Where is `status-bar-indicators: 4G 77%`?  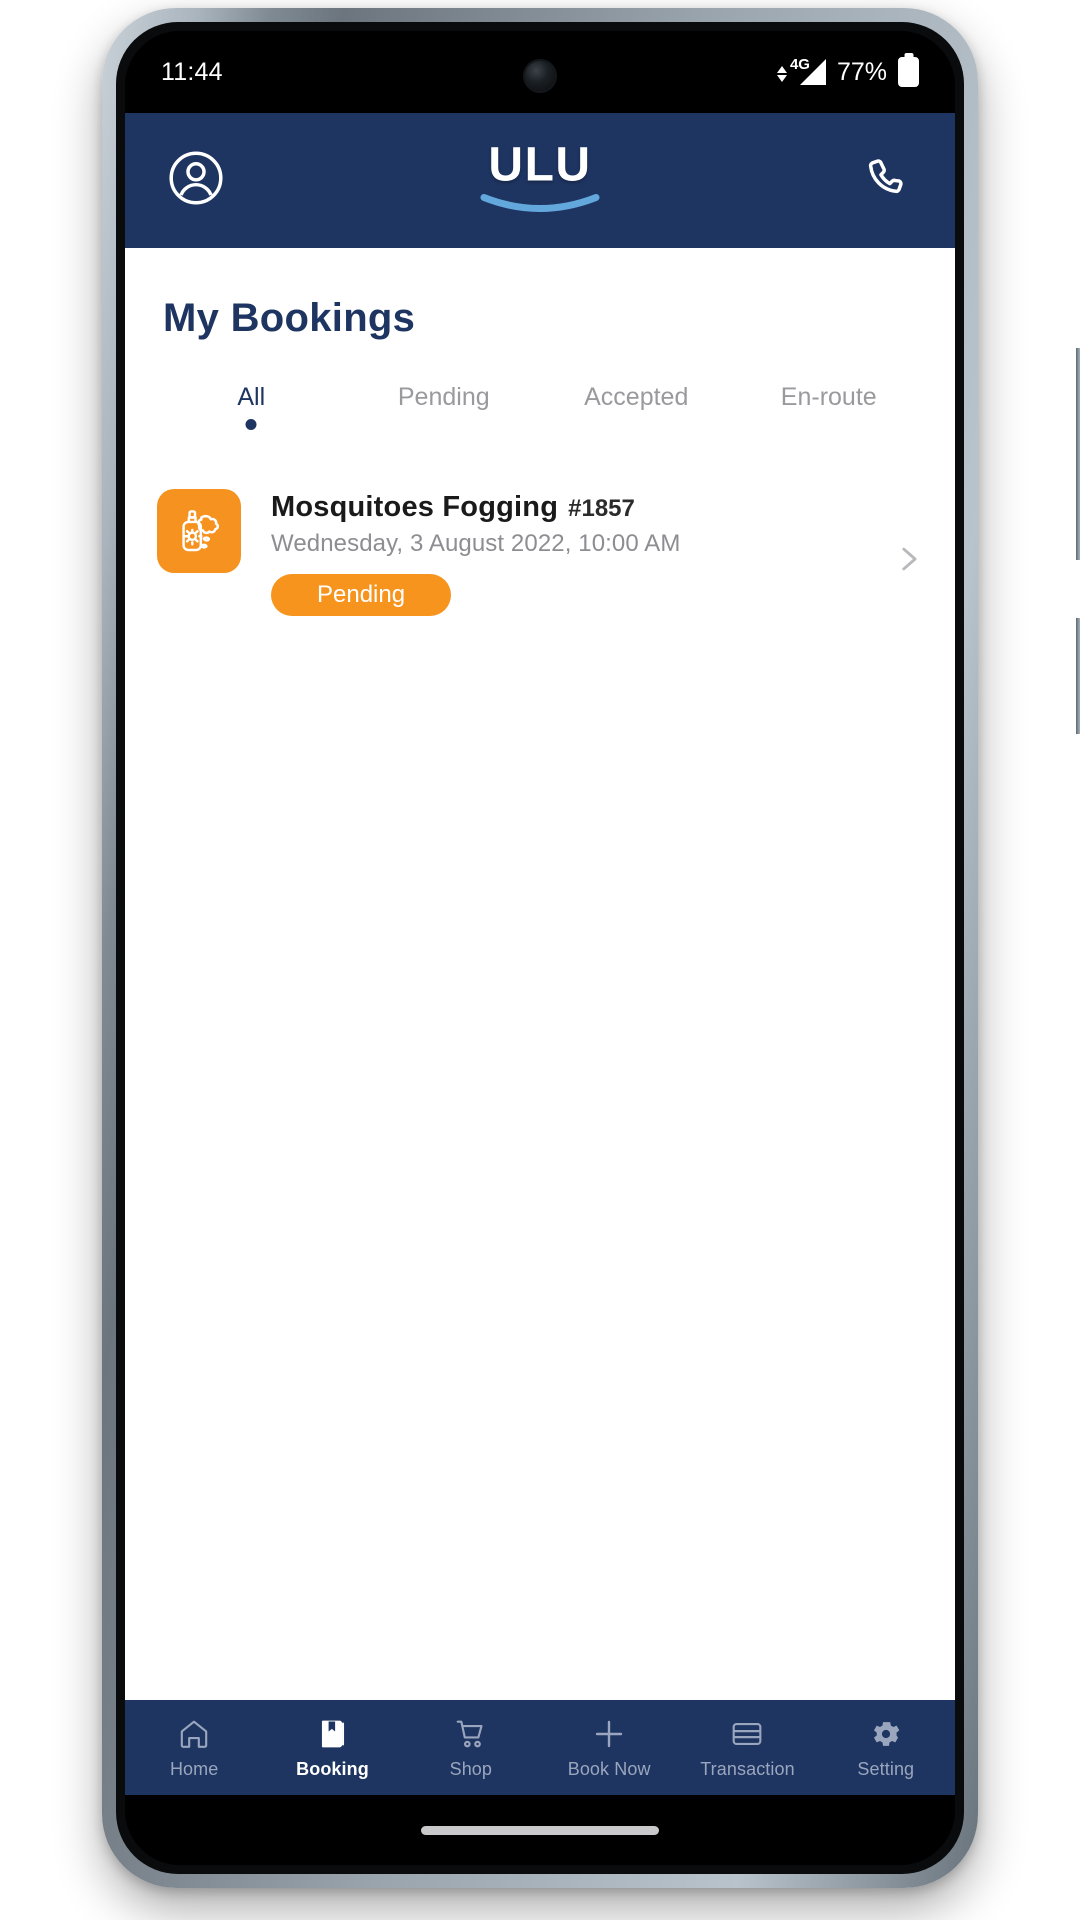 status-bar-indicators: 4G 77% is located at coordinates (847, 71).